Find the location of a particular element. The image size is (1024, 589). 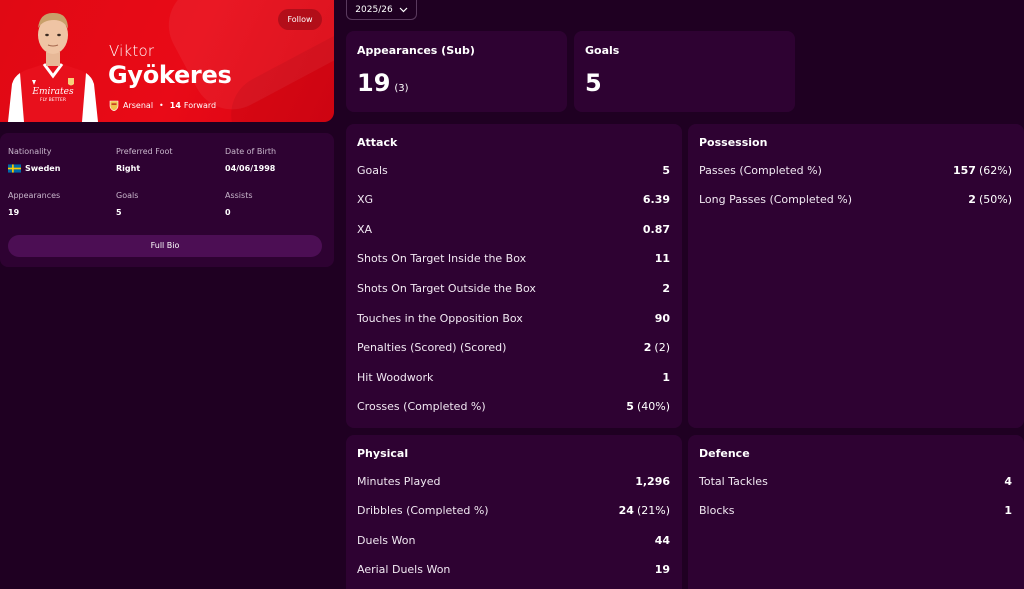

stat-value-extra: (50%) is located at coordinates (995, 200).